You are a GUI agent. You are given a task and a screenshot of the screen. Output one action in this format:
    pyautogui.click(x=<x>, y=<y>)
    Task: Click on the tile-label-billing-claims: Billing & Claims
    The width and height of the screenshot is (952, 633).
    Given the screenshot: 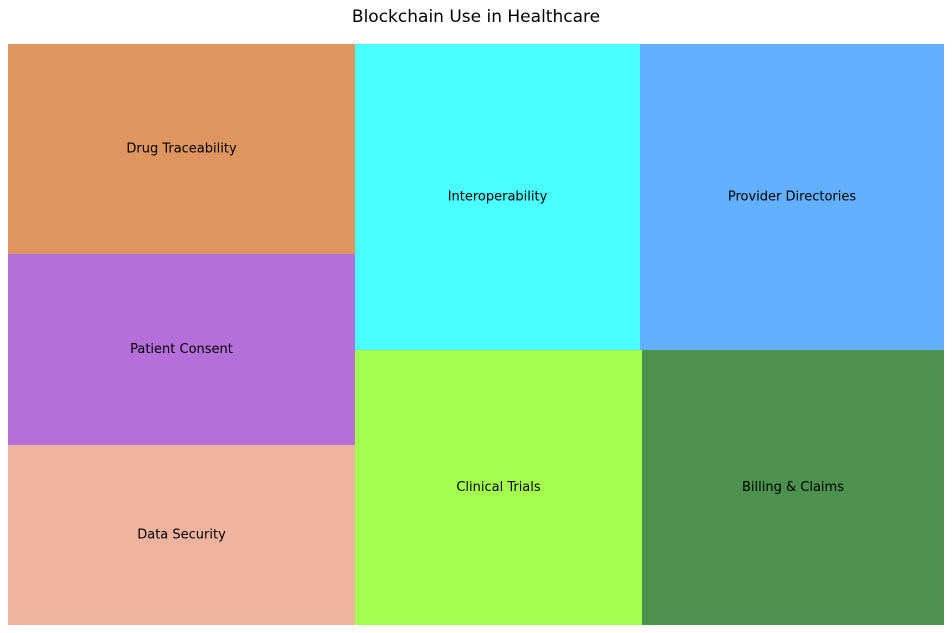 What is the action you would take?
    pyautogui.click(x=793, y=487)
    